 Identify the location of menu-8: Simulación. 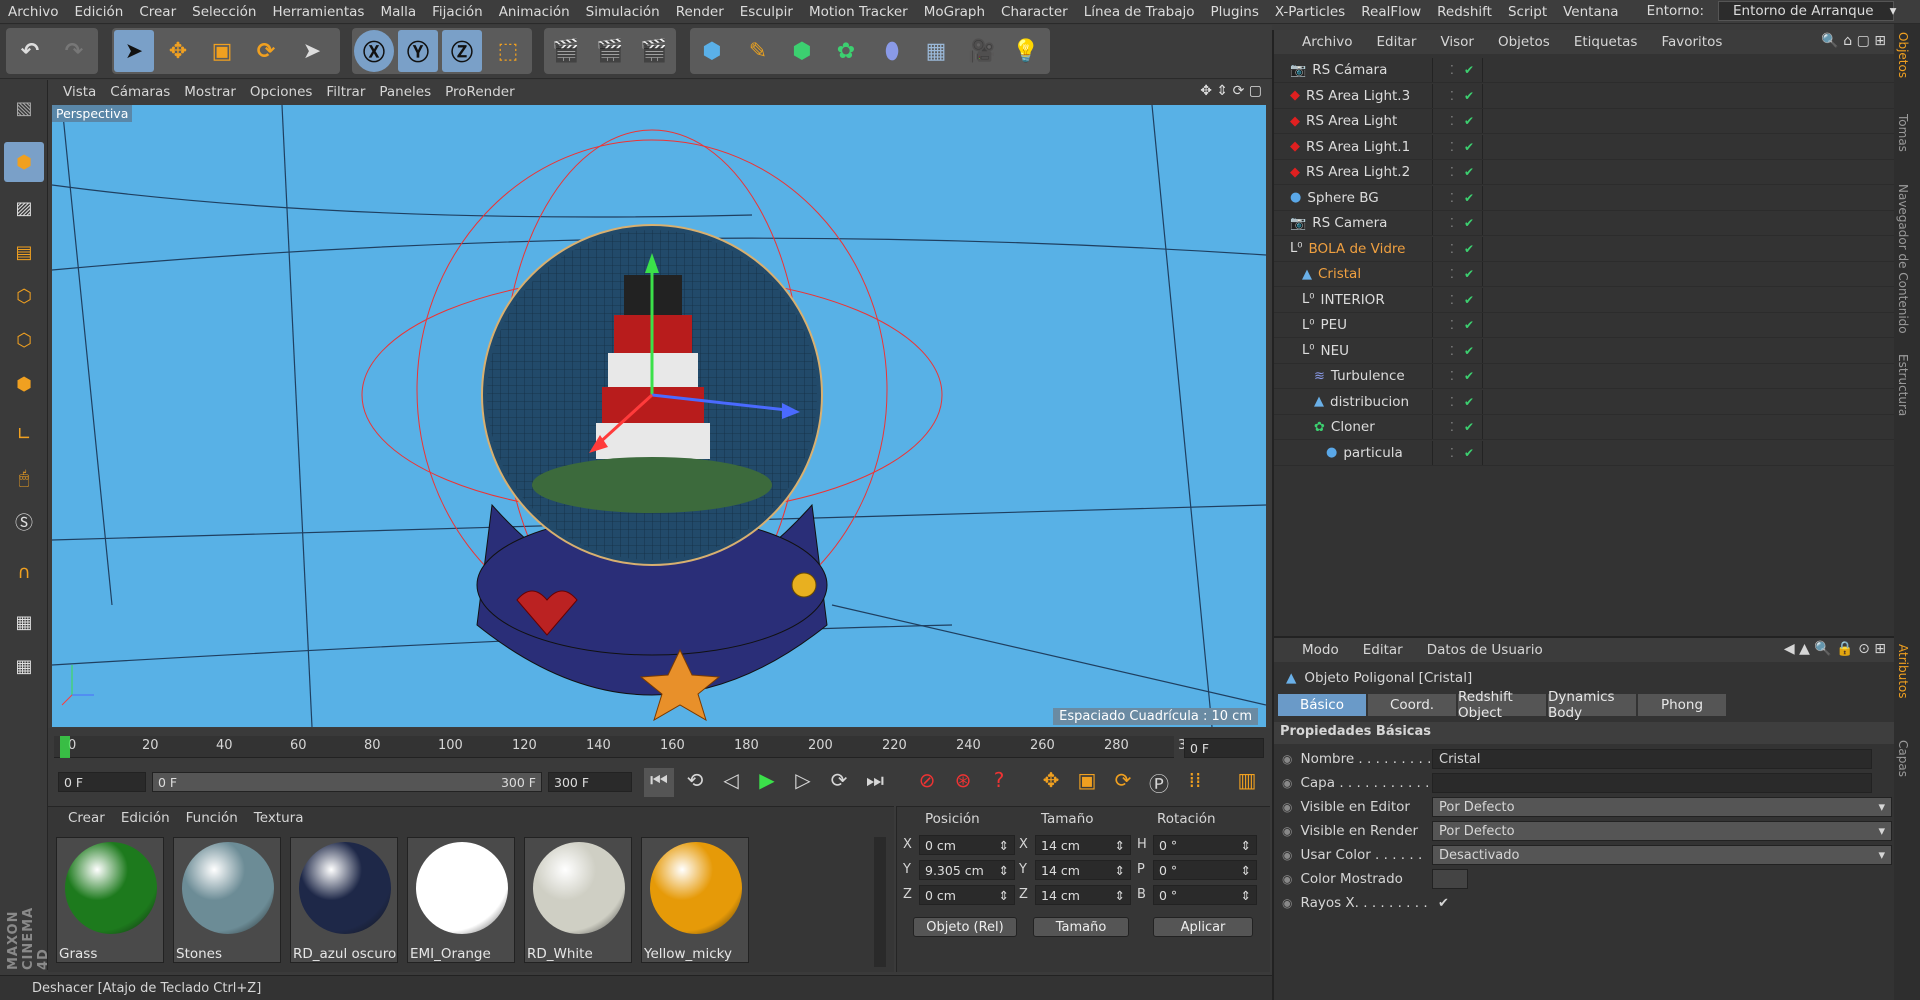
(623, 12).